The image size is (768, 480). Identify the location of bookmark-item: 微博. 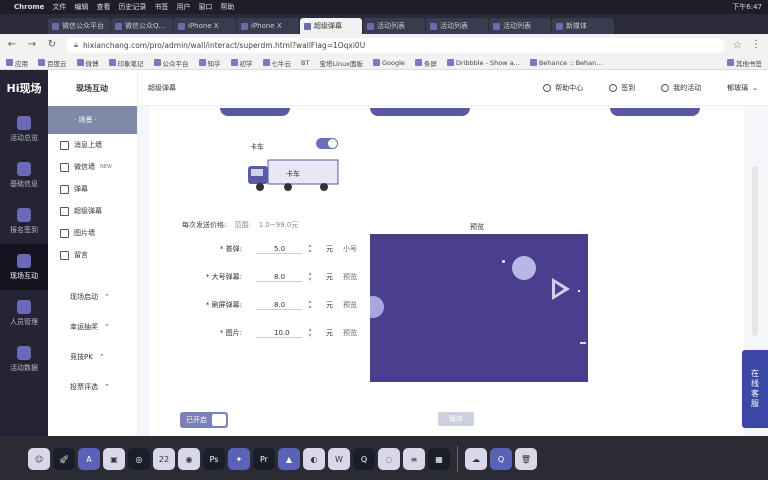
(87, 63).